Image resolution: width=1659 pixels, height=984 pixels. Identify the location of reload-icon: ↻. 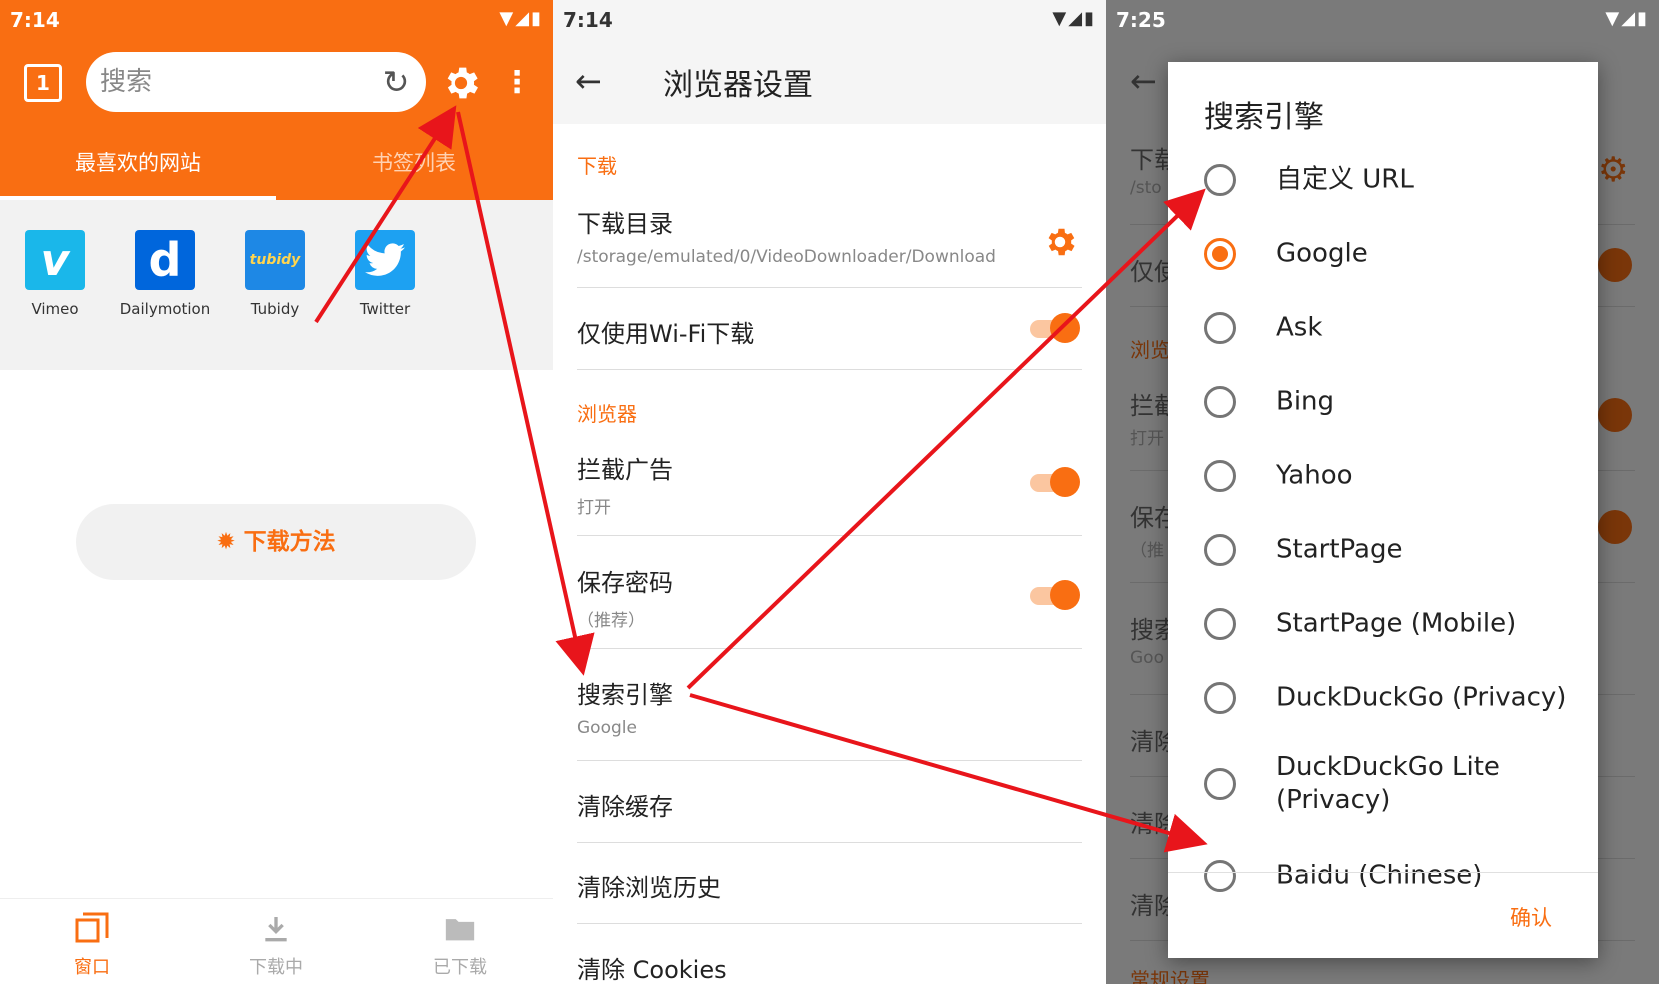
(396, 82).